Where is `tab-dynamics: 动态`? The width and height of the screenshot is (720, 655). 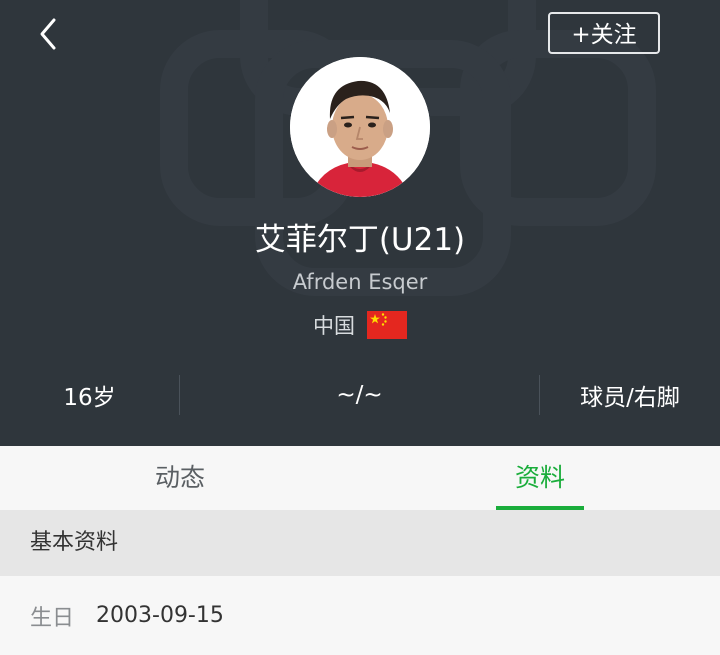 tab-dynamics: 动态 is located at coordinates (180, 478).